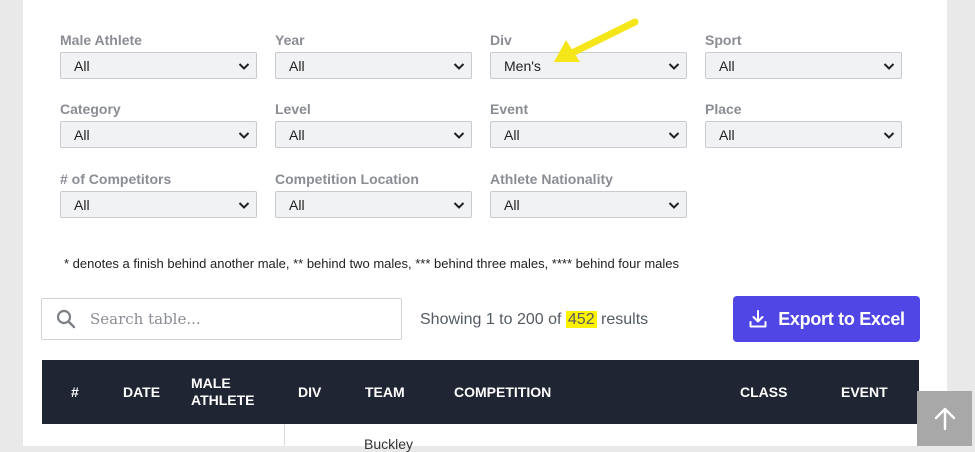 This screenshot has height=452, width=975. Describe the element at coordinates (763, 392) in the screenshot. I see `col-header-class: CLASS` at that location.